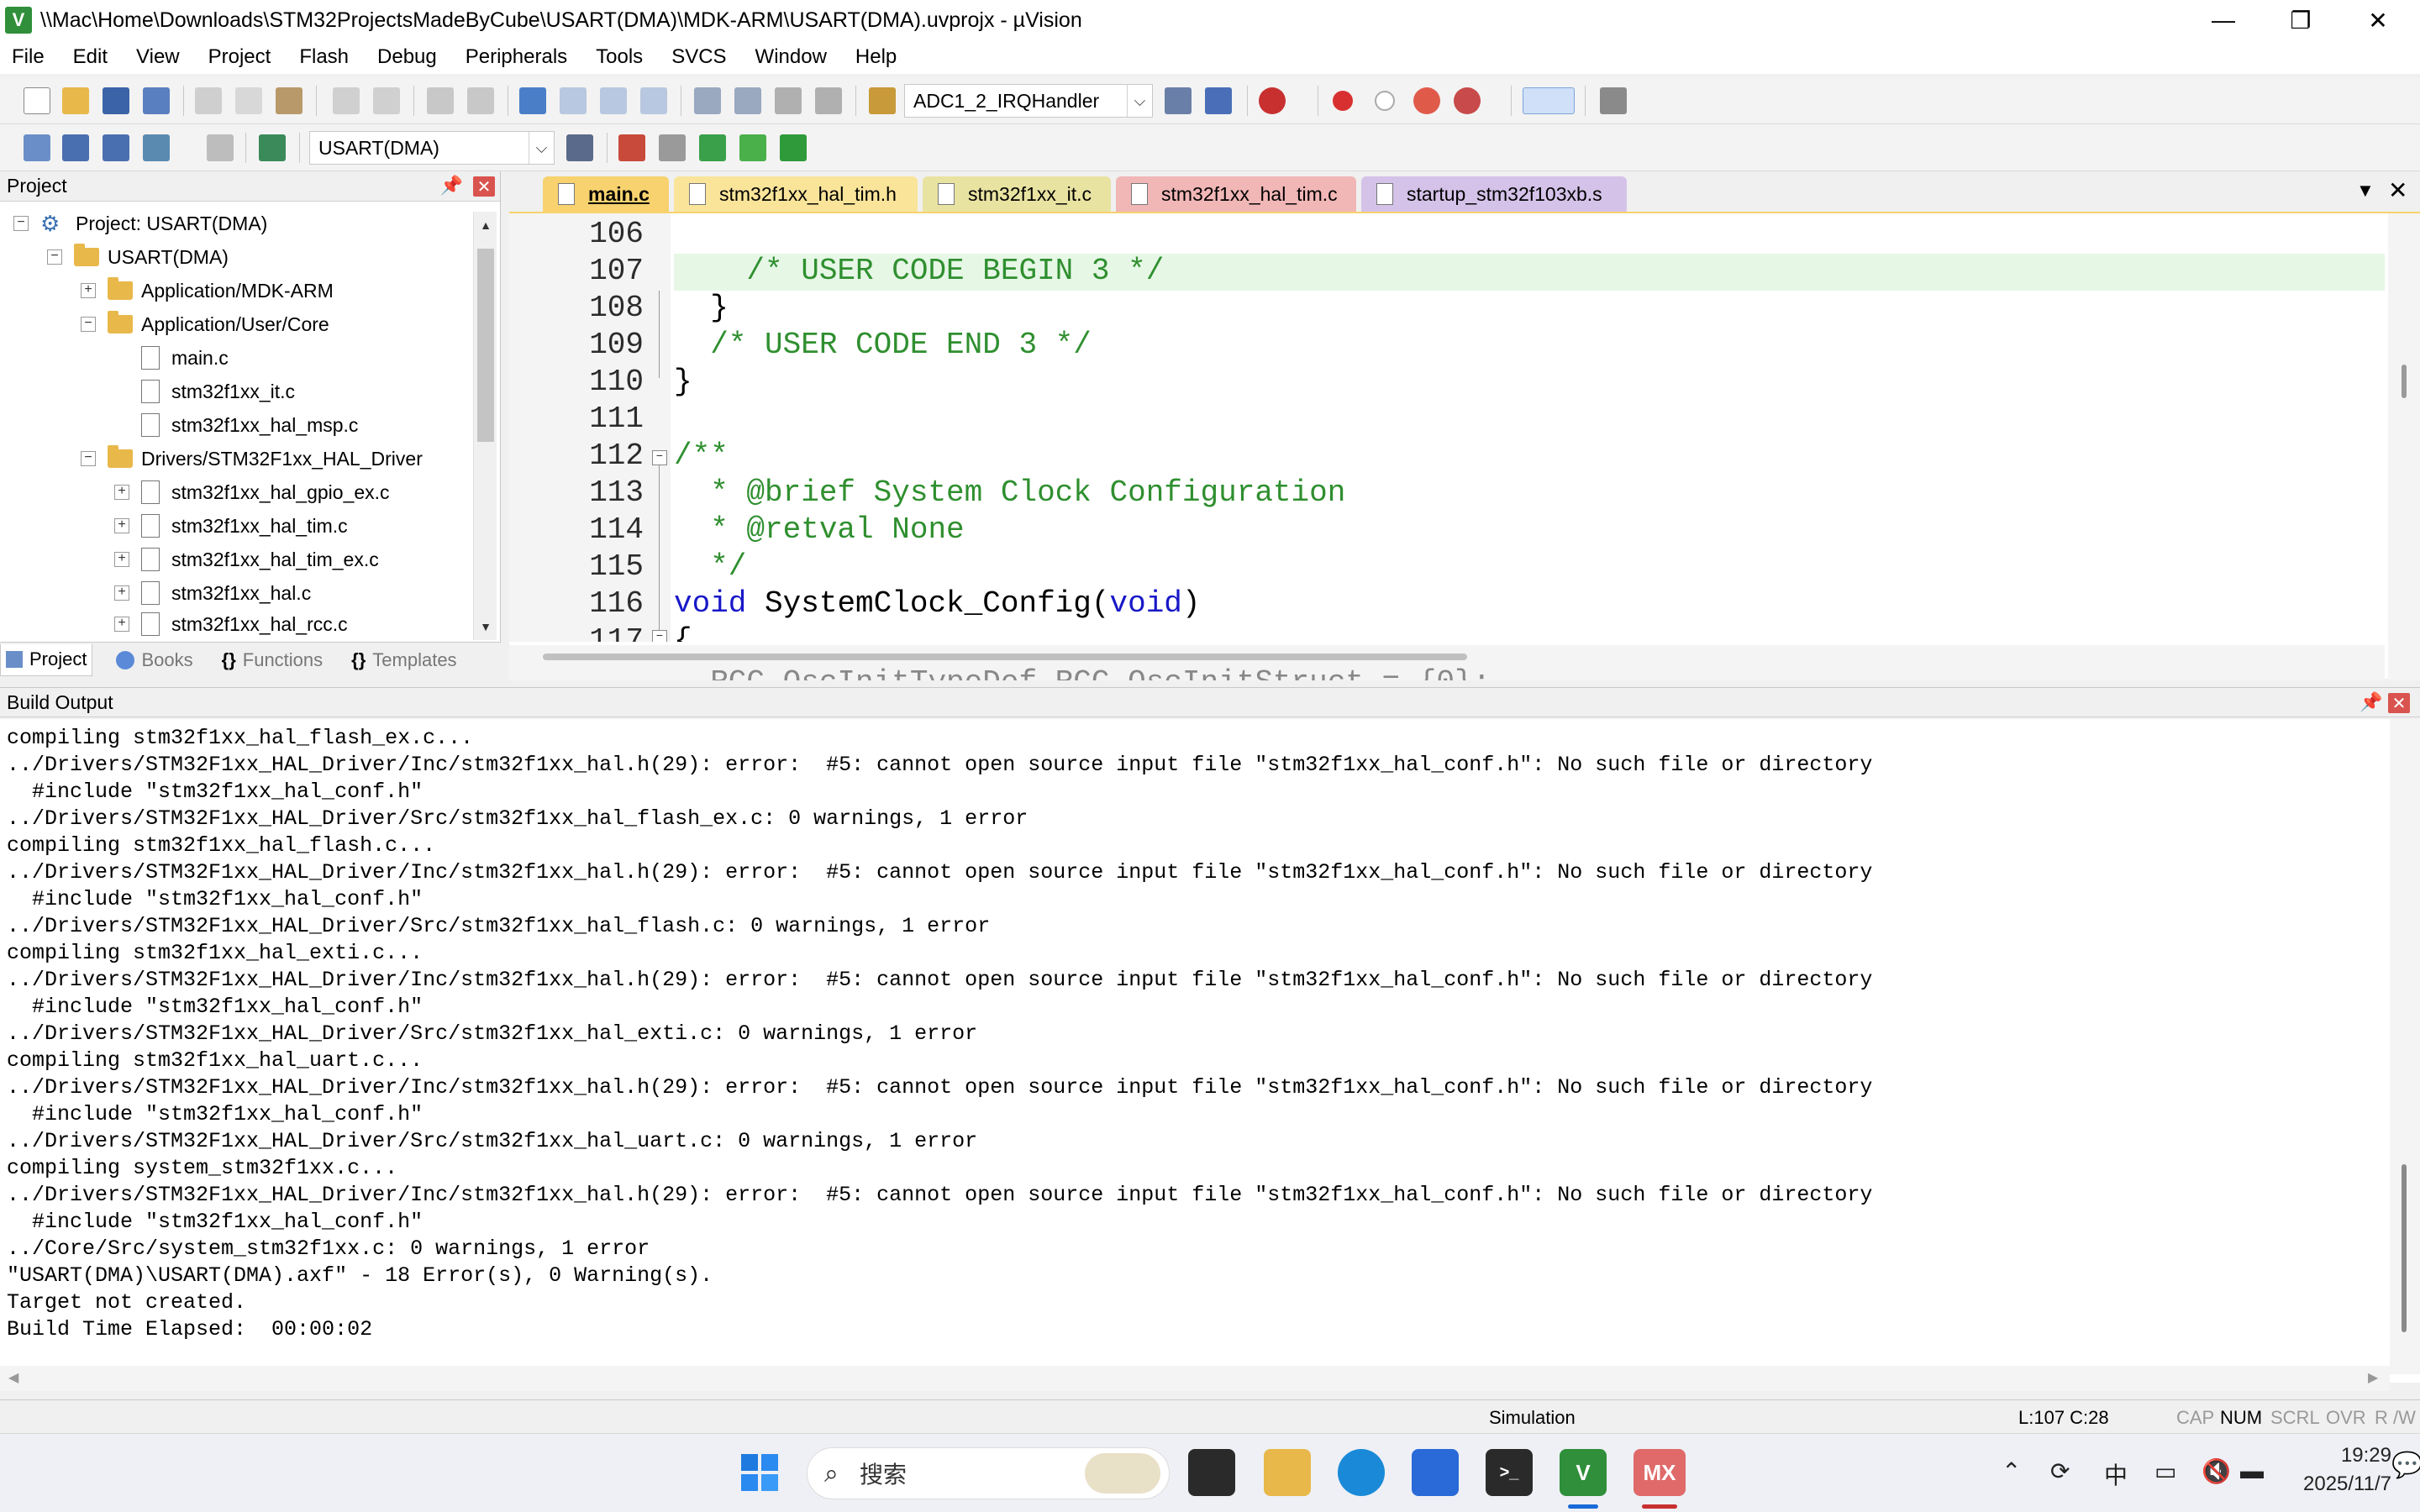  Describe the element at coordinates (659, 457) in the screenshot. I see `fold-toggle-icon: −` at that location.